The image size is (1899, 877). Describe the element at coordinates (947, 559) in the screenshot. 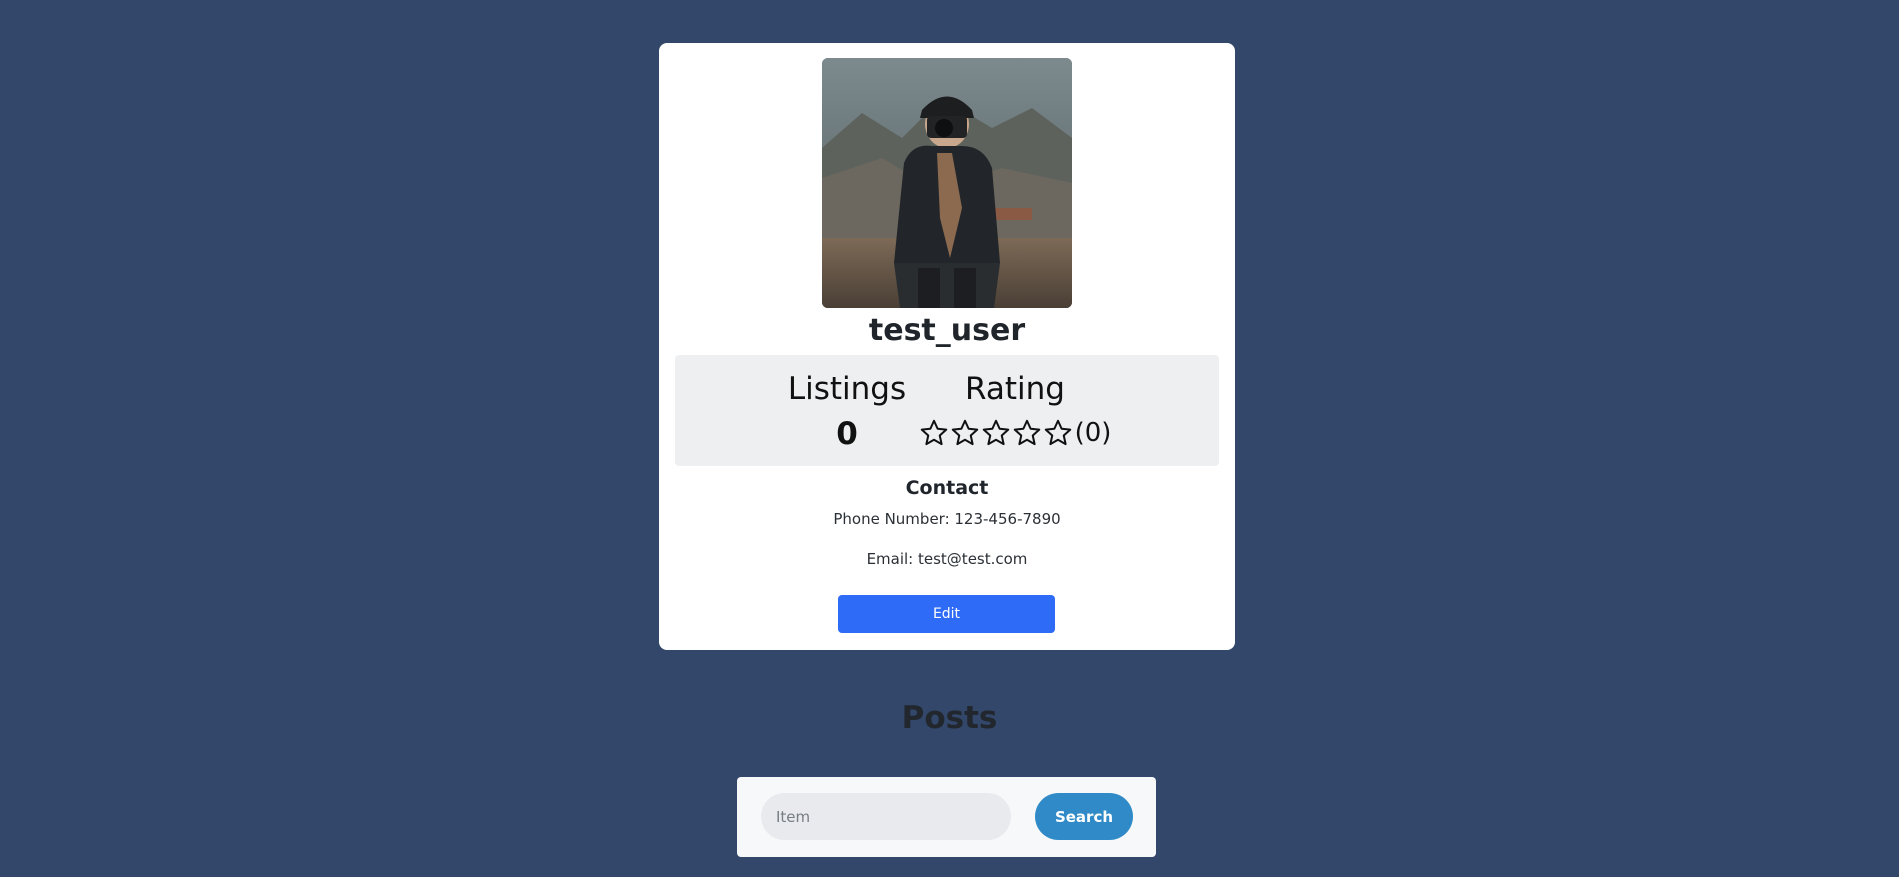

I see `contact-email: Email: test@test.com` at that location.